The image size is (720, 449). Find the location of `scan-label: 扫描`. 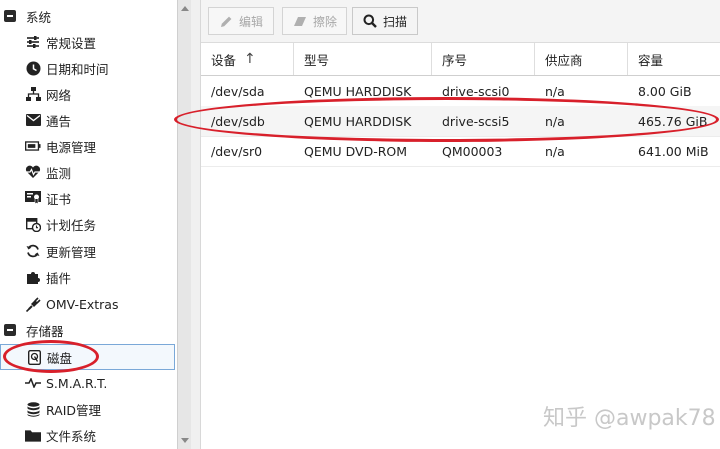

scan-label: 扫描 is located at coordinates (395, 21).